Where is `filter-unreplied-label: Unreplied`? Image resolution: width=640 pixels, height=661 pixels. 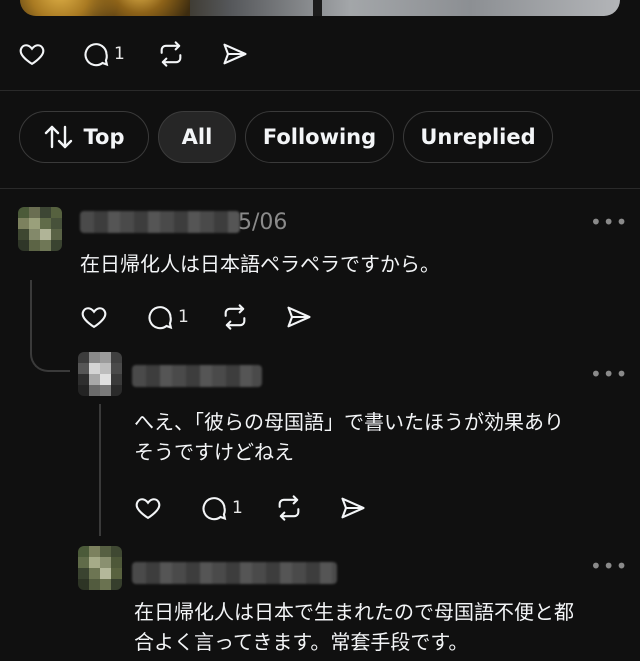 filter-unreplied-label: Unreplied is located at coordinates (478, 137).